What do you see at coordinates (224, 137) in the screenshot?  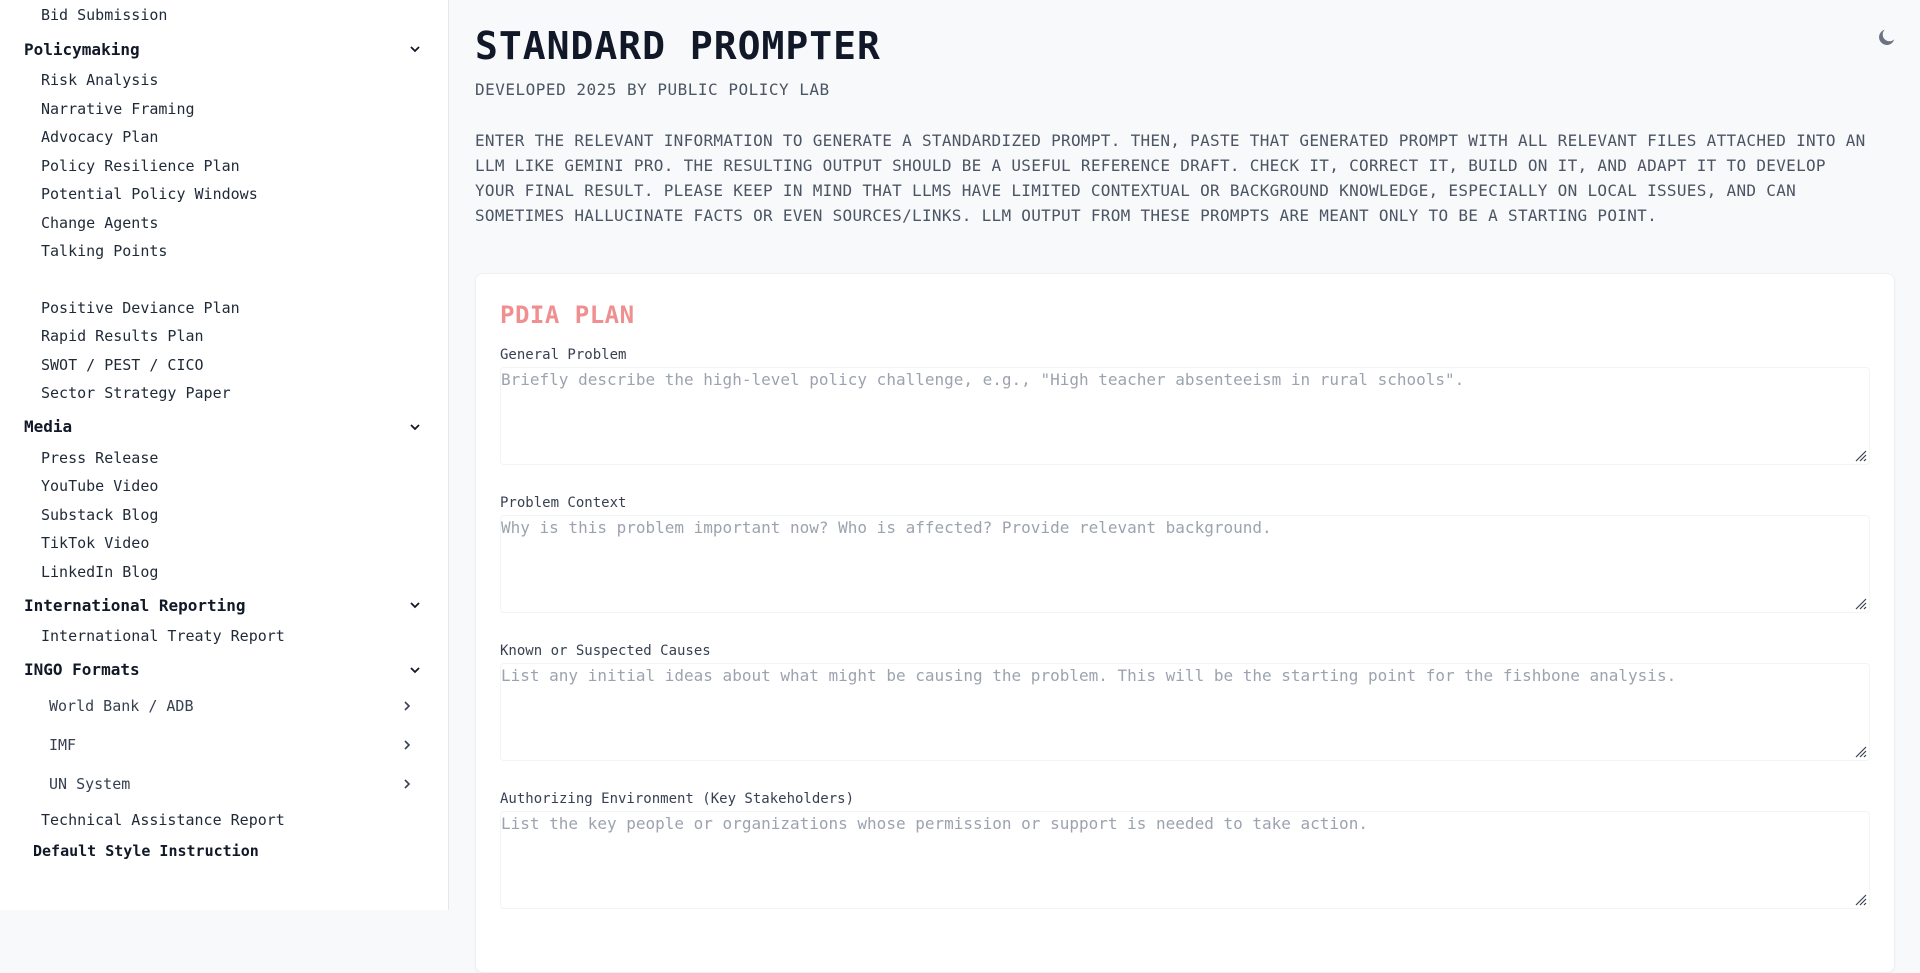 I see `sidebar-item-advocacy-plan: Advocacy Plan` at bounding box center [224, 137].